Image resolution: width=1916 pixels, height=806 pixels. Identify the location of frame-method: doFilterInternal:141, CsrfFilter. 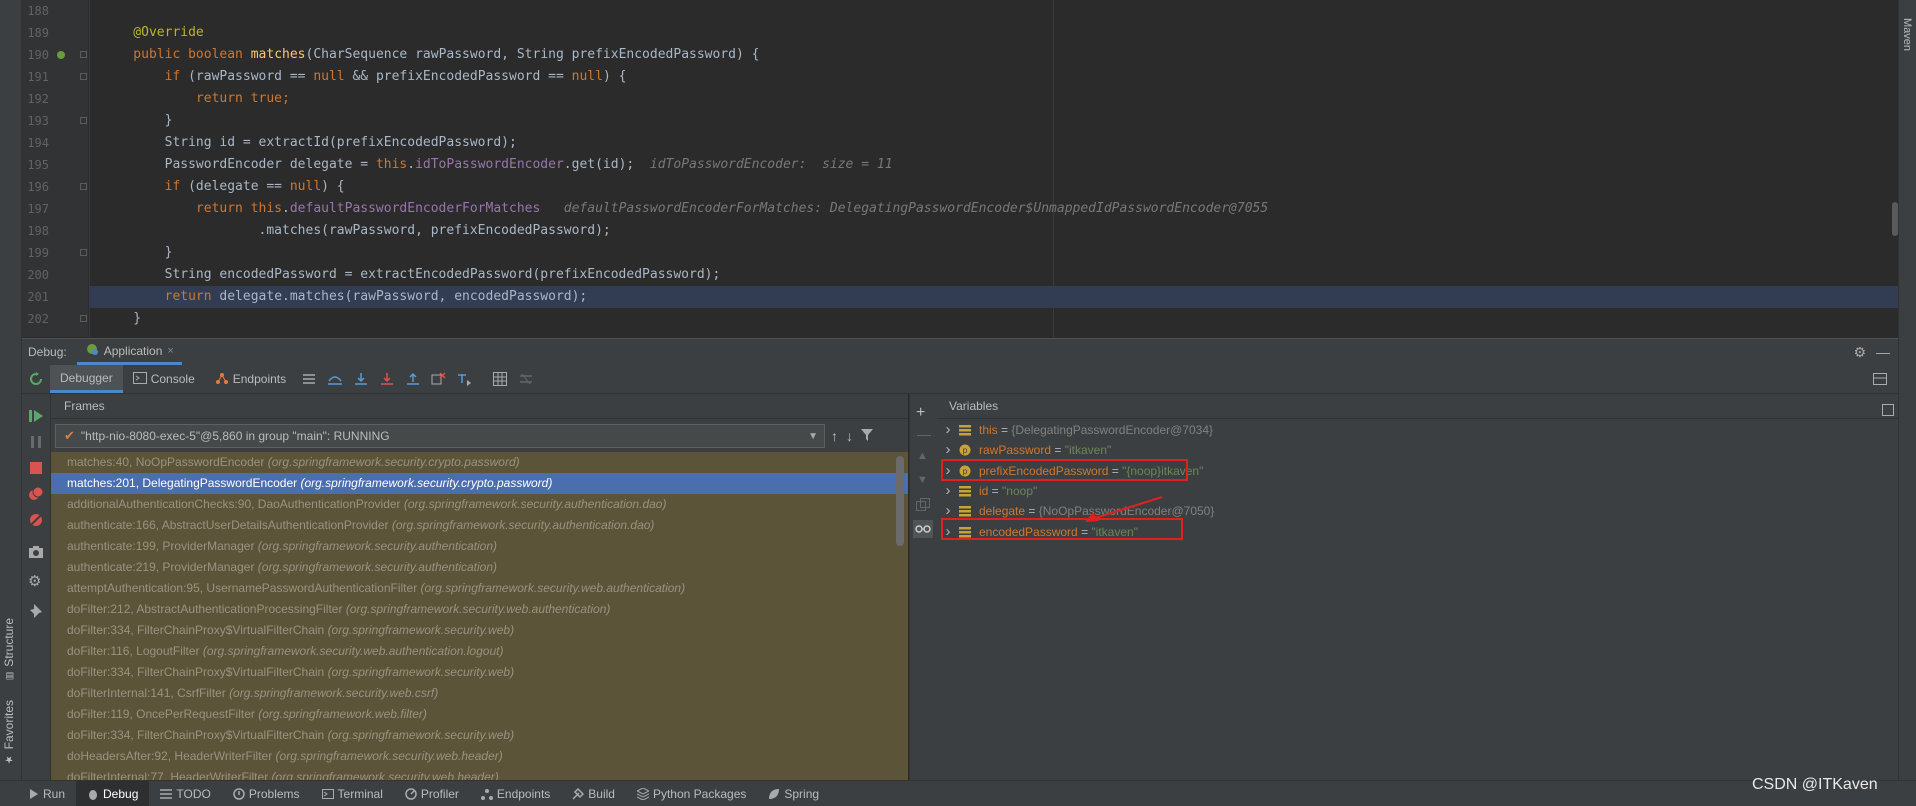
(148, 693).